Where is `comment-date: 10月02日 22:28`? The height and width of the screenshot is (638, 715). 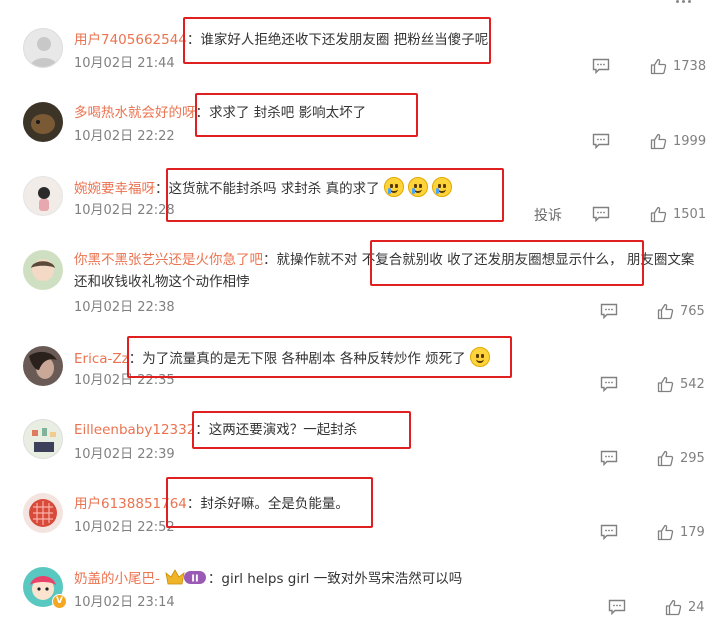 comment-date: 10月02日 22:28 is located at coordinates (124, 210).